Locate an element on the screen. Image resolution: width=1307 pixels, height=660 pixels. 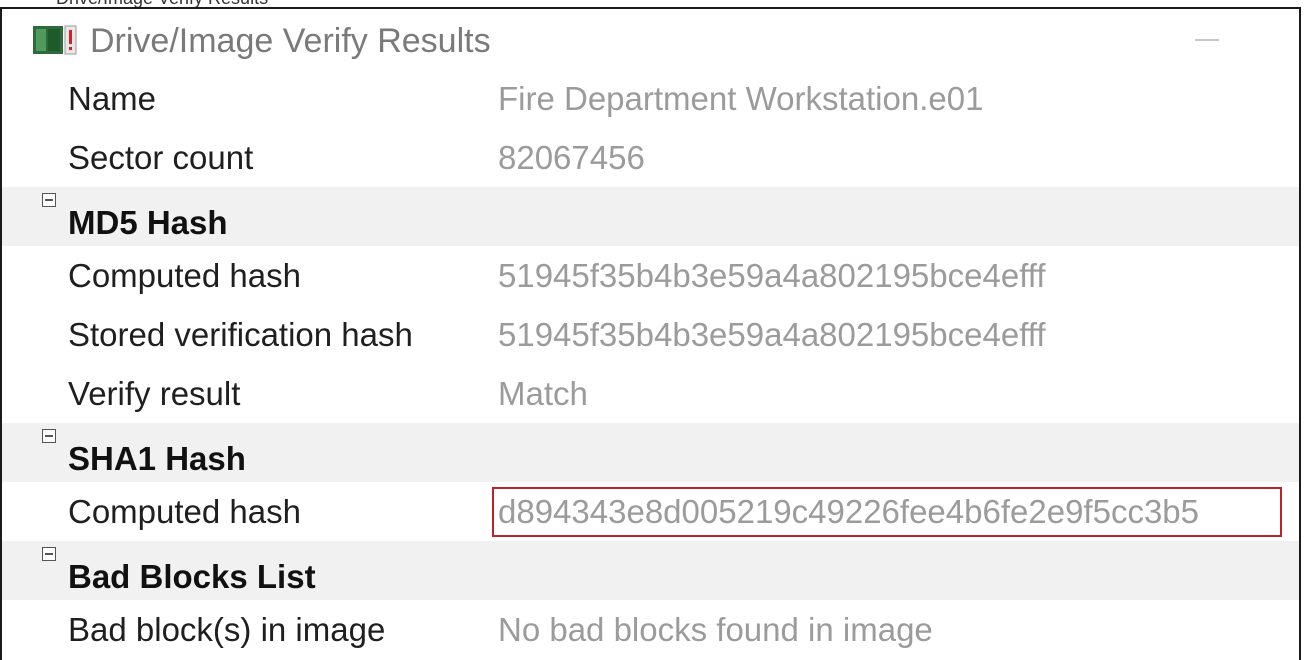
minimize-icon is located at coordinates (1207, 38).